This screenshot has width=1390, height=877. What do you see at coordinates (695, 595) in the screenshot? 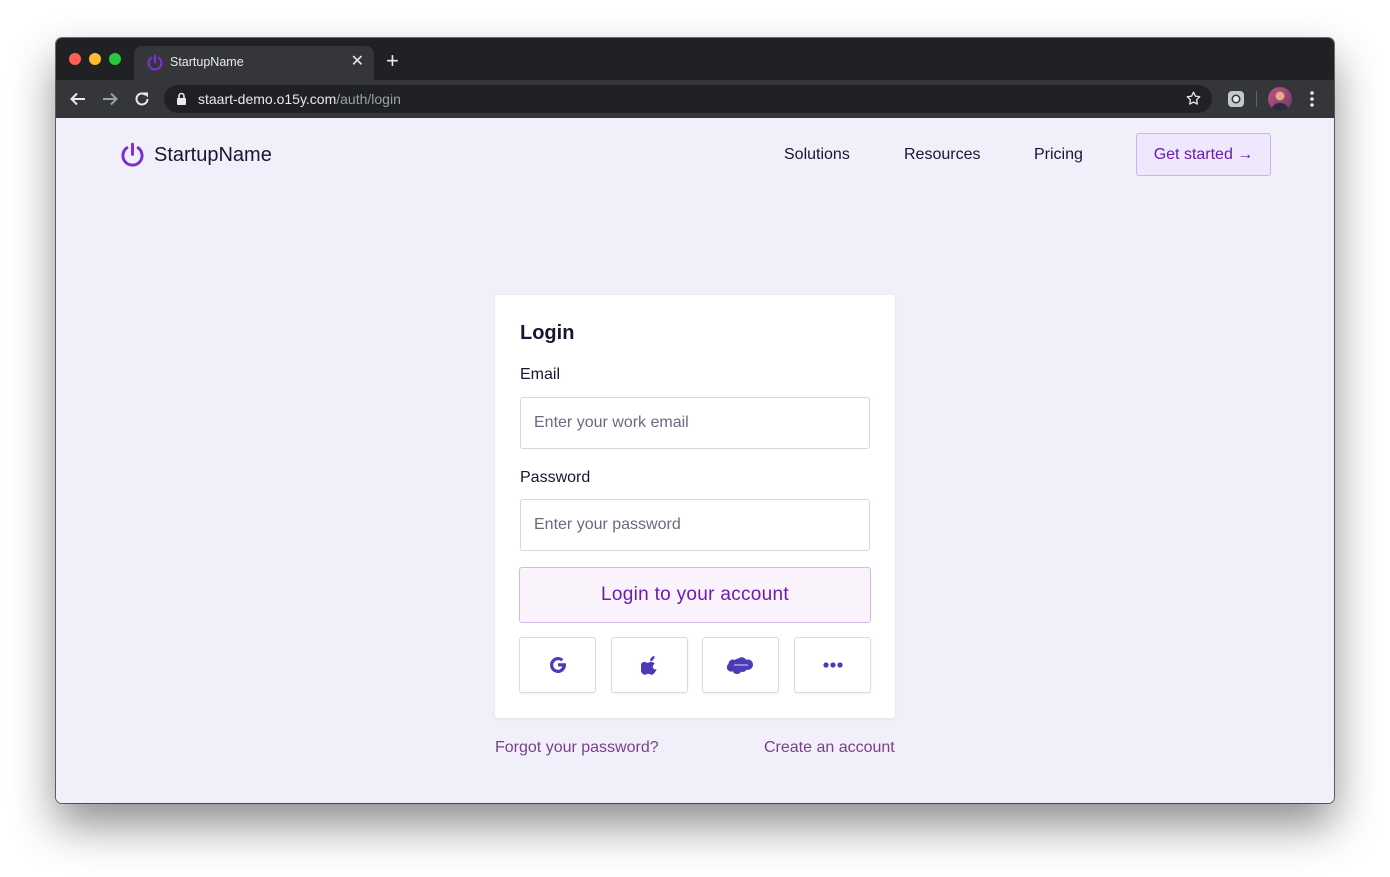
I see `login-button: Login to your account` at bounding box center [695, 595].